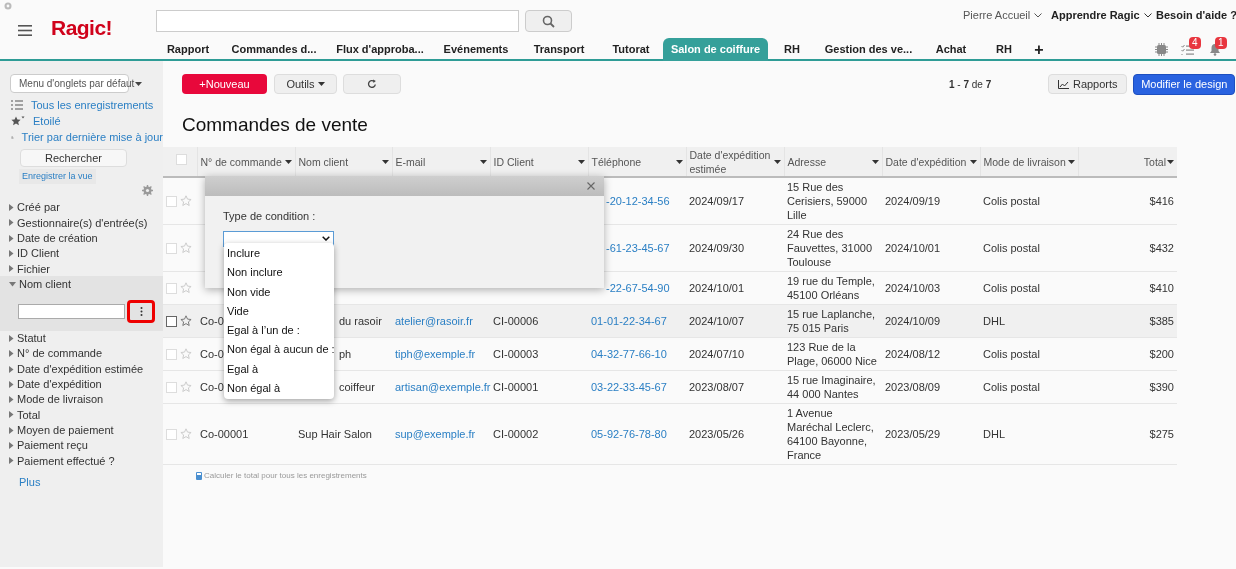 The width and height of the screenshot is (1236, 569). What do you see at coordinates (410, 161) in the screenshot?
I see `column-header: E-mail` at bounding box center [410, 161].